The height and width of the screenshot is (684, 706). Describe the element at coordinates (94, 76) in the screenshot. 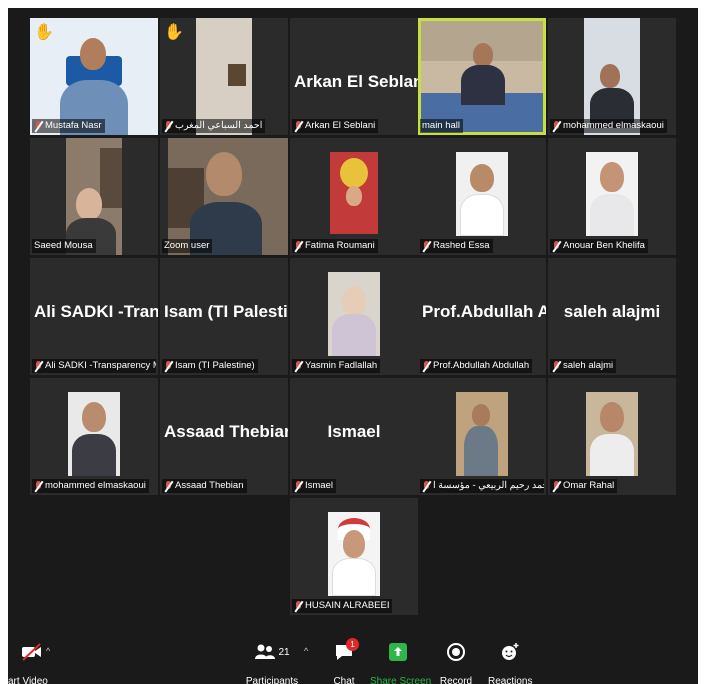

I see `participant-tile: ✋ Mustafa Nasr` at that location.